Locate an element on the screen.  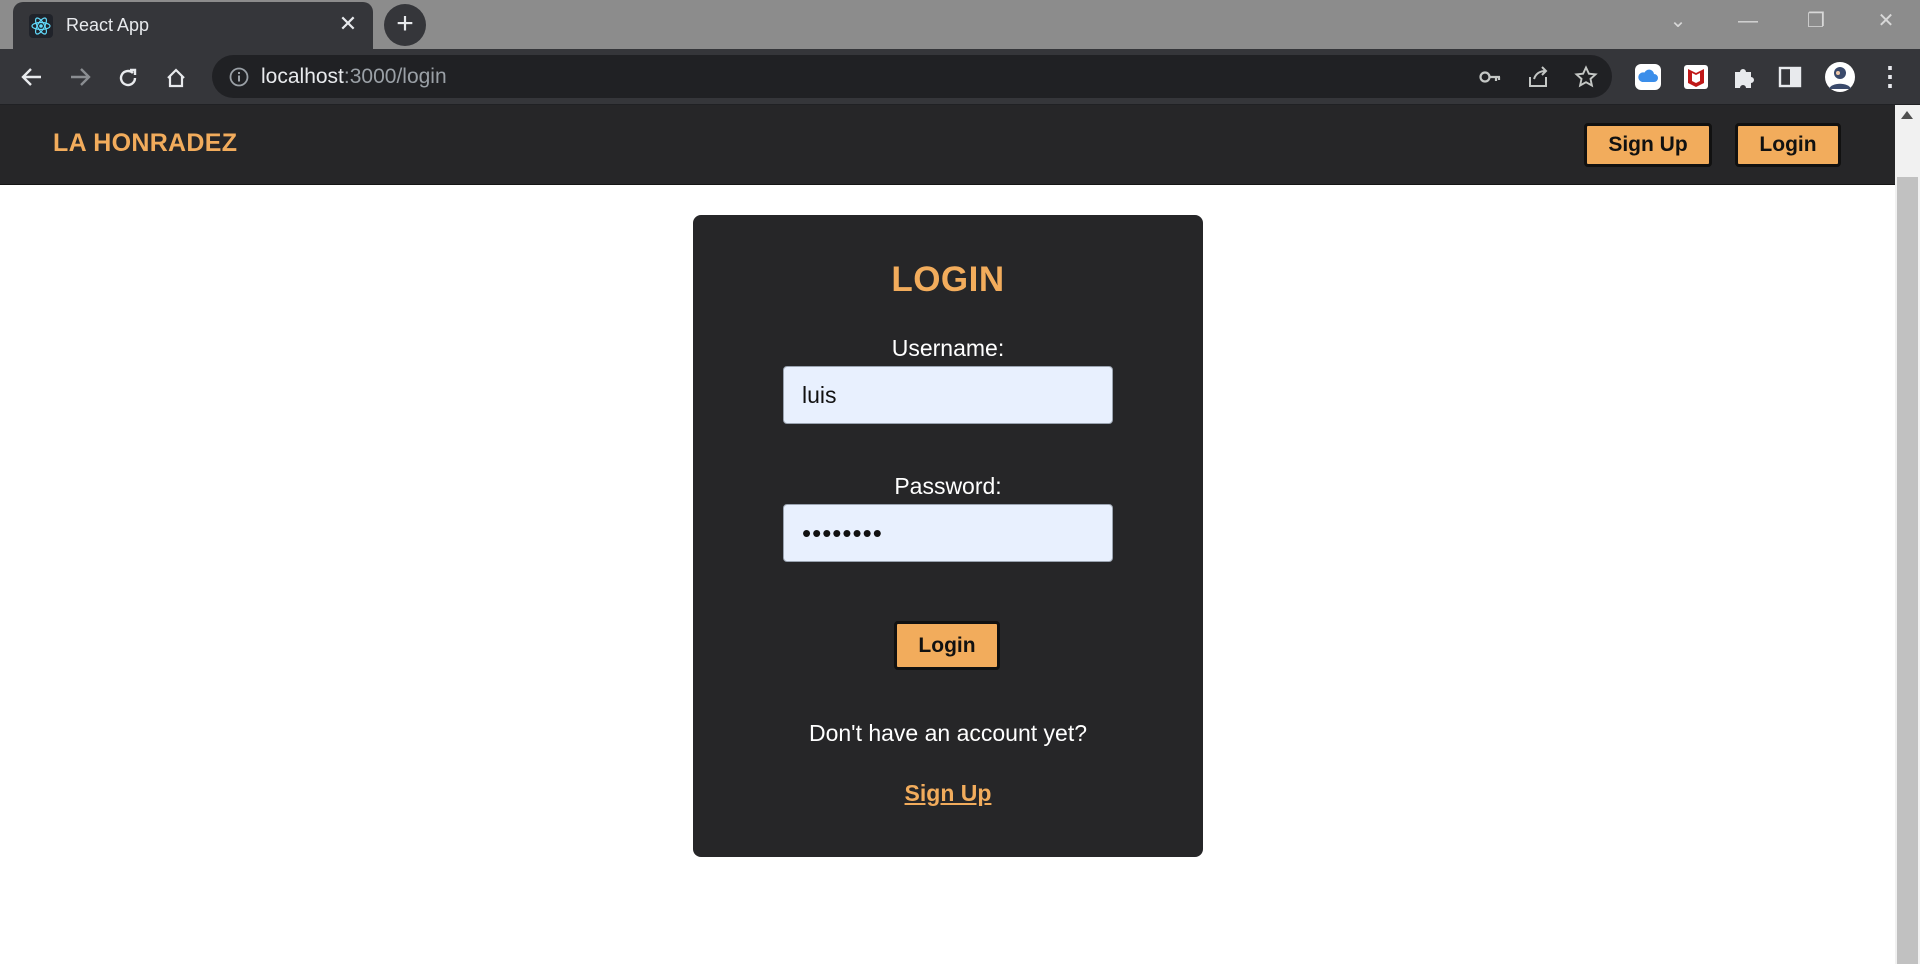
nav-signup-button: Sign Up is located at coordinates (1648, 145).